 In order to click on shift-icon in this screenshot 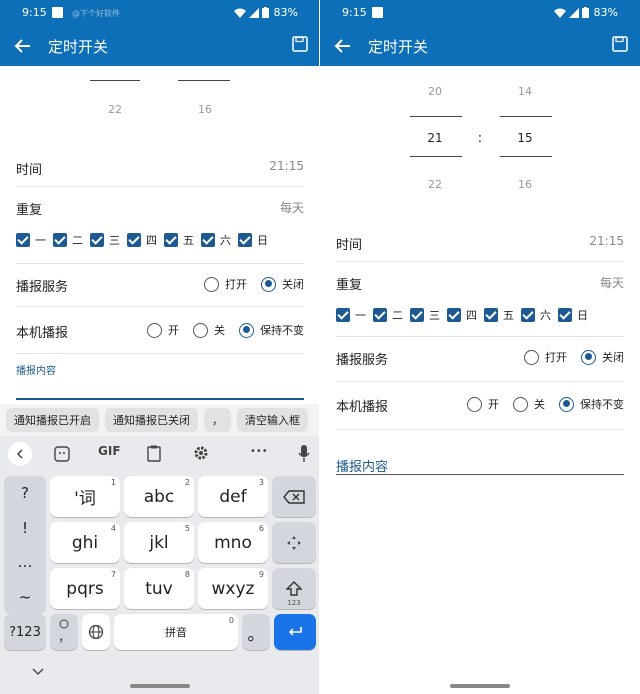, I will do `click(294, 588)`.